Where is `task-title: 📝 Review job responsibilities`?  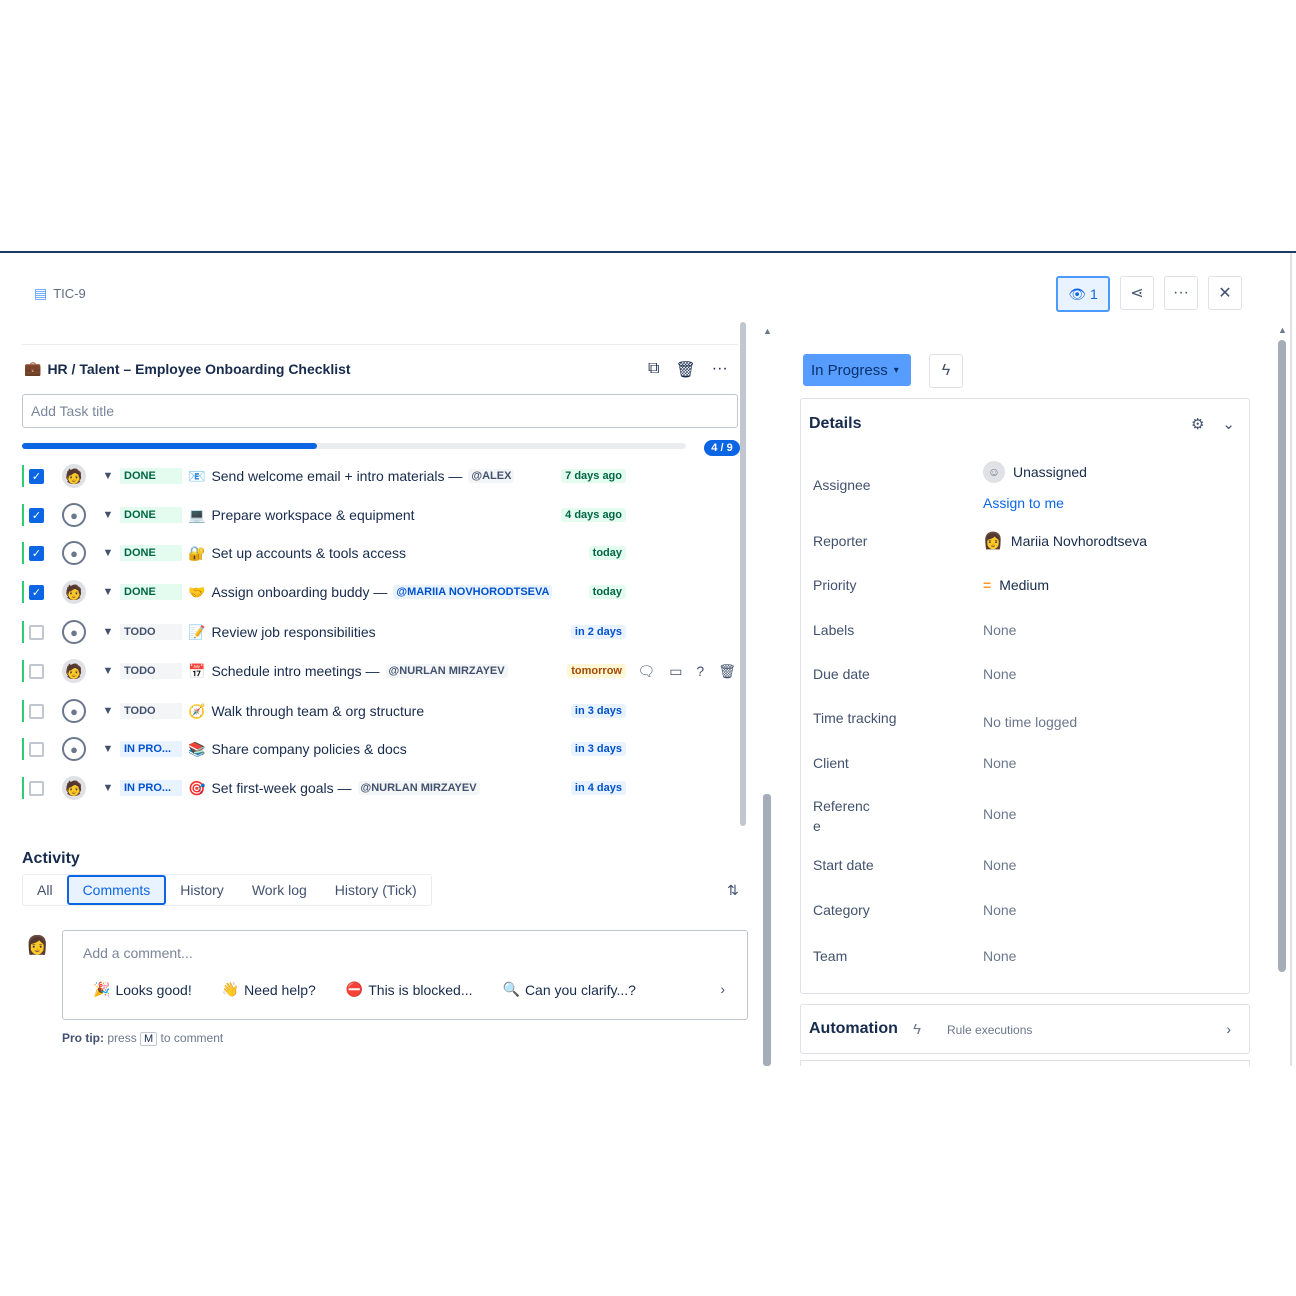 task-title: 📝 Review job responsibilities is located at coordinates (282, 632).